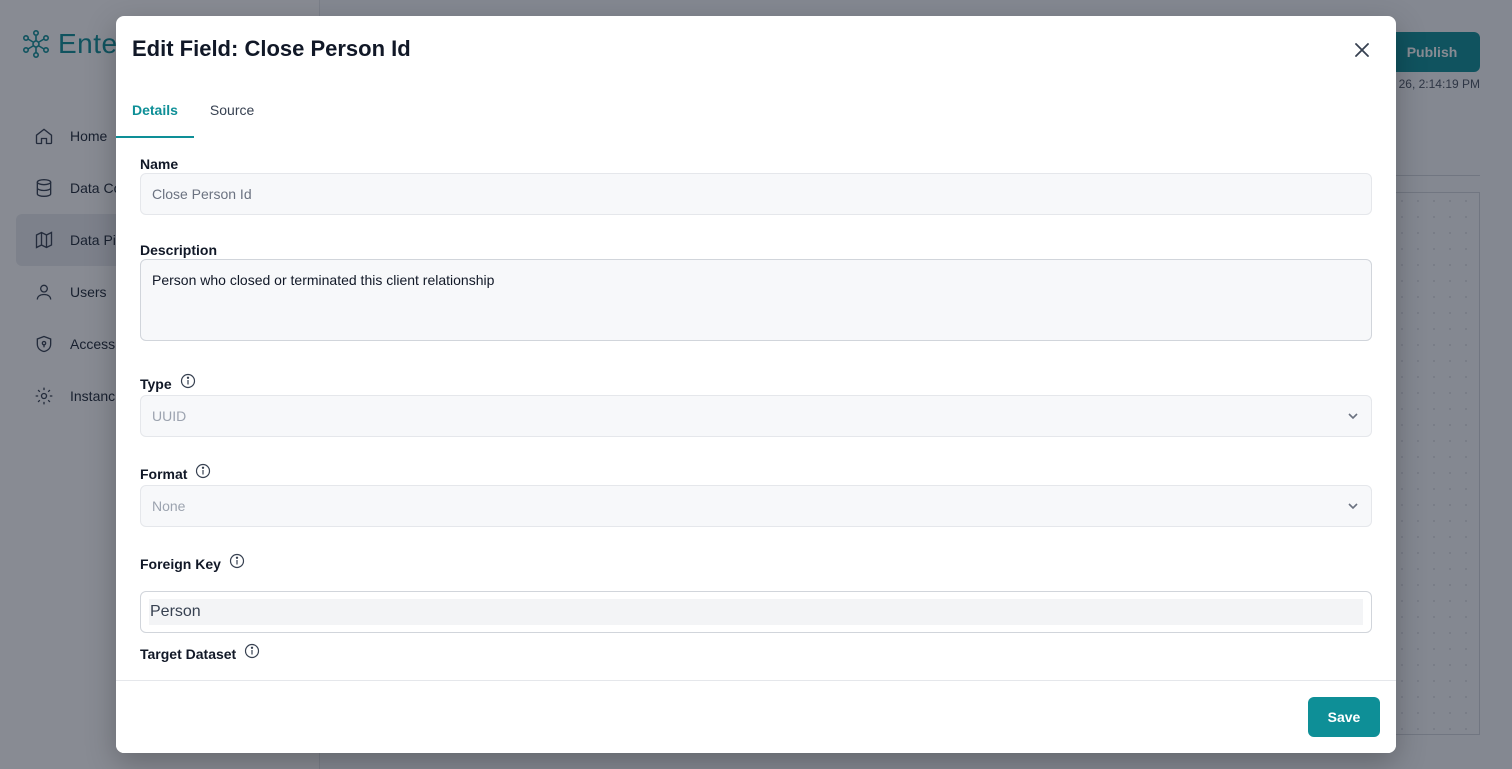  I want to click on close-button, so click(1362, 50).